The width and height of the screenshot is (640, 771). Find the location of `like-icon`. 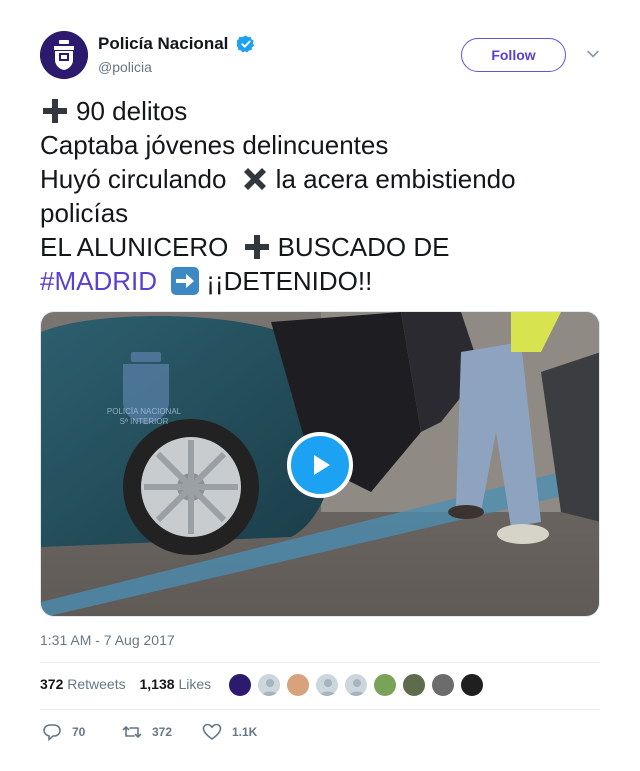

like-icon is located at coordinates (212, 731).